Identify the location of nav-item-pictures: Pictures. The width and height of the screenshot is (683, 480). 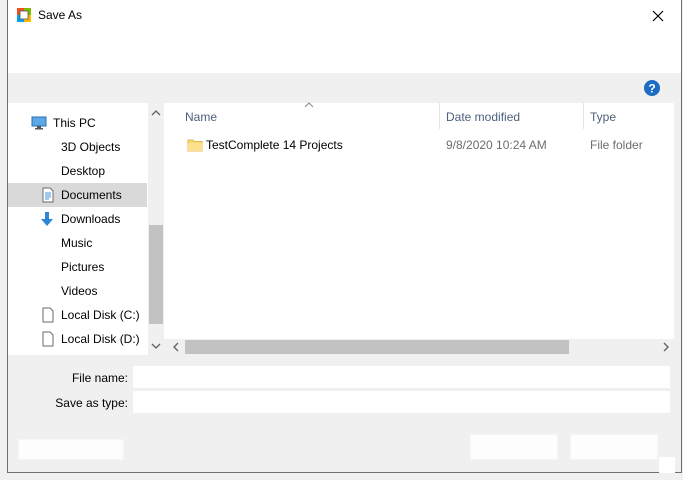
(78, 267).